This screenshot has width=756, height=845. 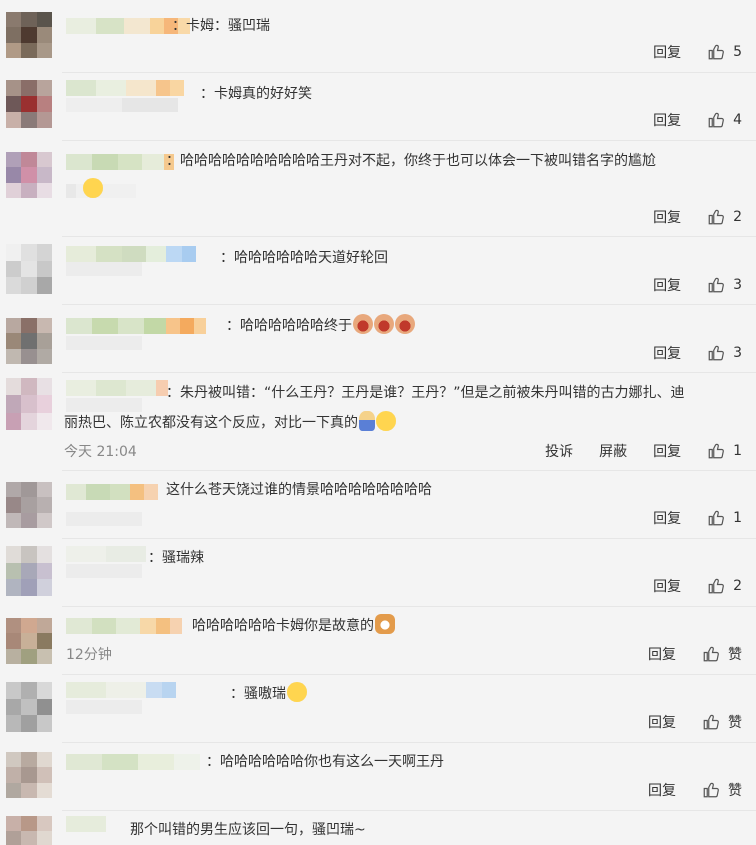 I want to click on comment-text: ：卡姆真的好好笑, so click(x=256, y=94).